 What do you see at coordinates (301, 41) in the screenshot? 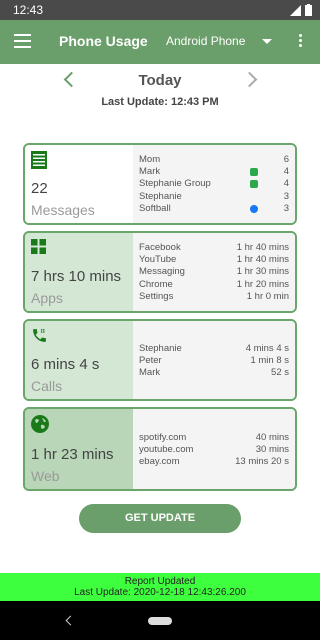
I see `overflow-menu-icon` at bounding box center [301, 41].